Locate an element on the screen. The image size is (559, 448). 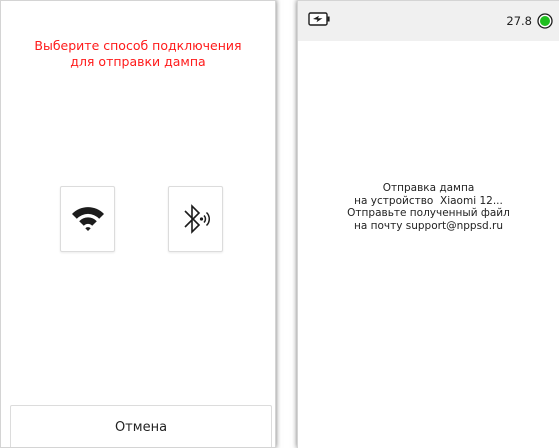
wifi-icon is located at coordinates (87, 219).